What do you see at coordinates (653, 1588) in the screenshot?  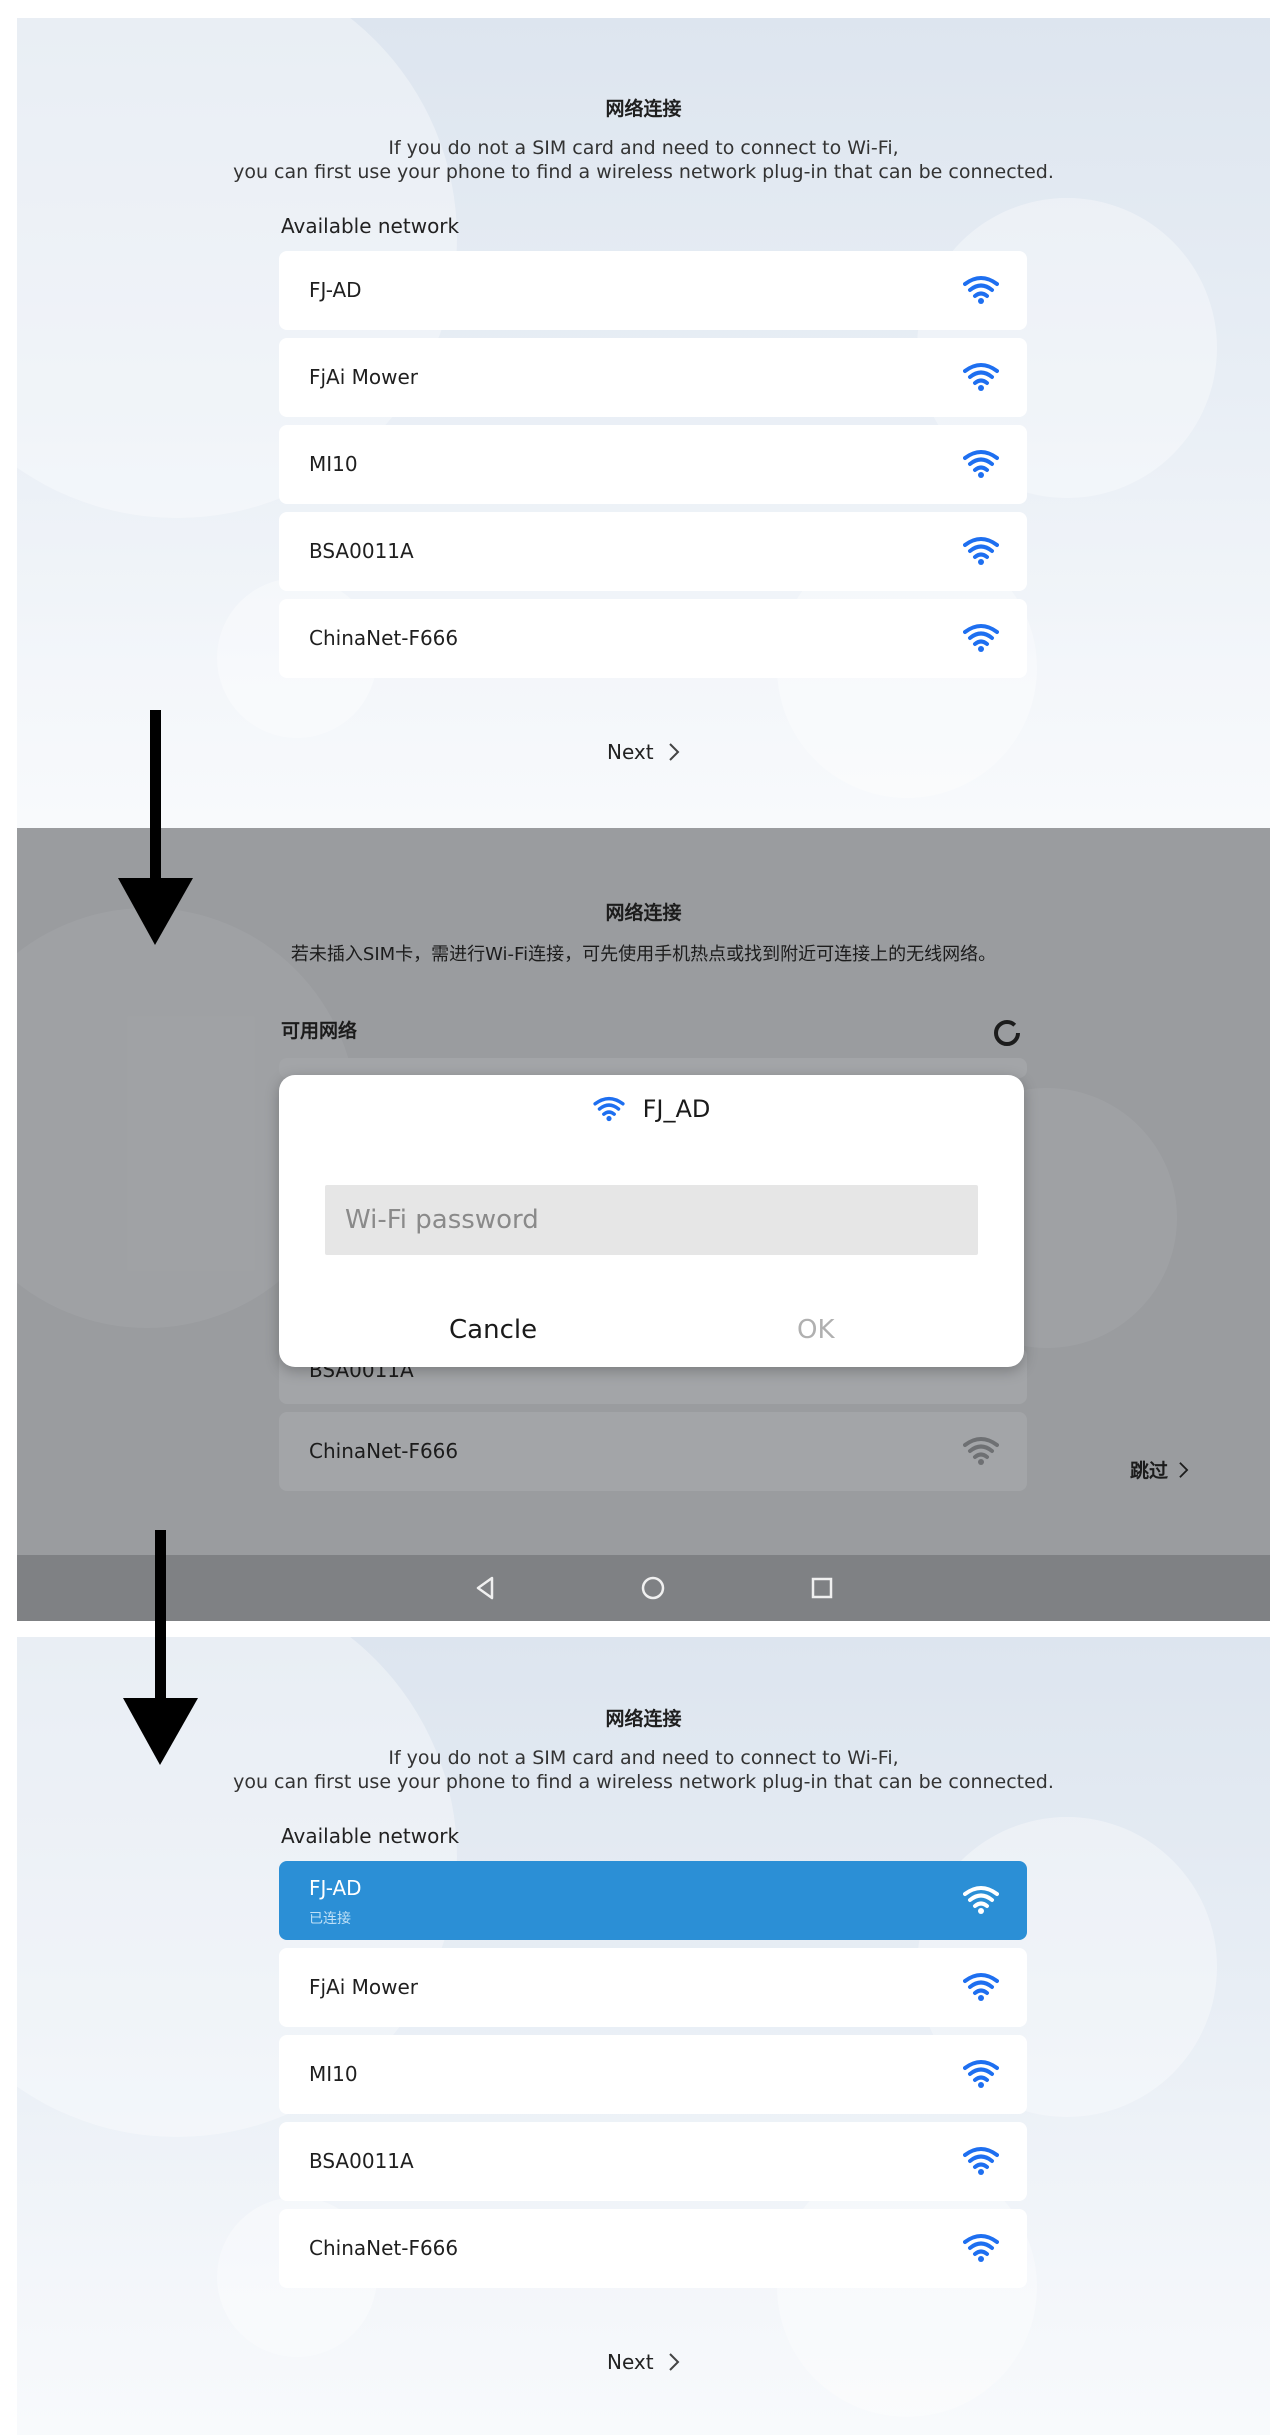 I see `home-icon` at bounding box center [653, 1588].